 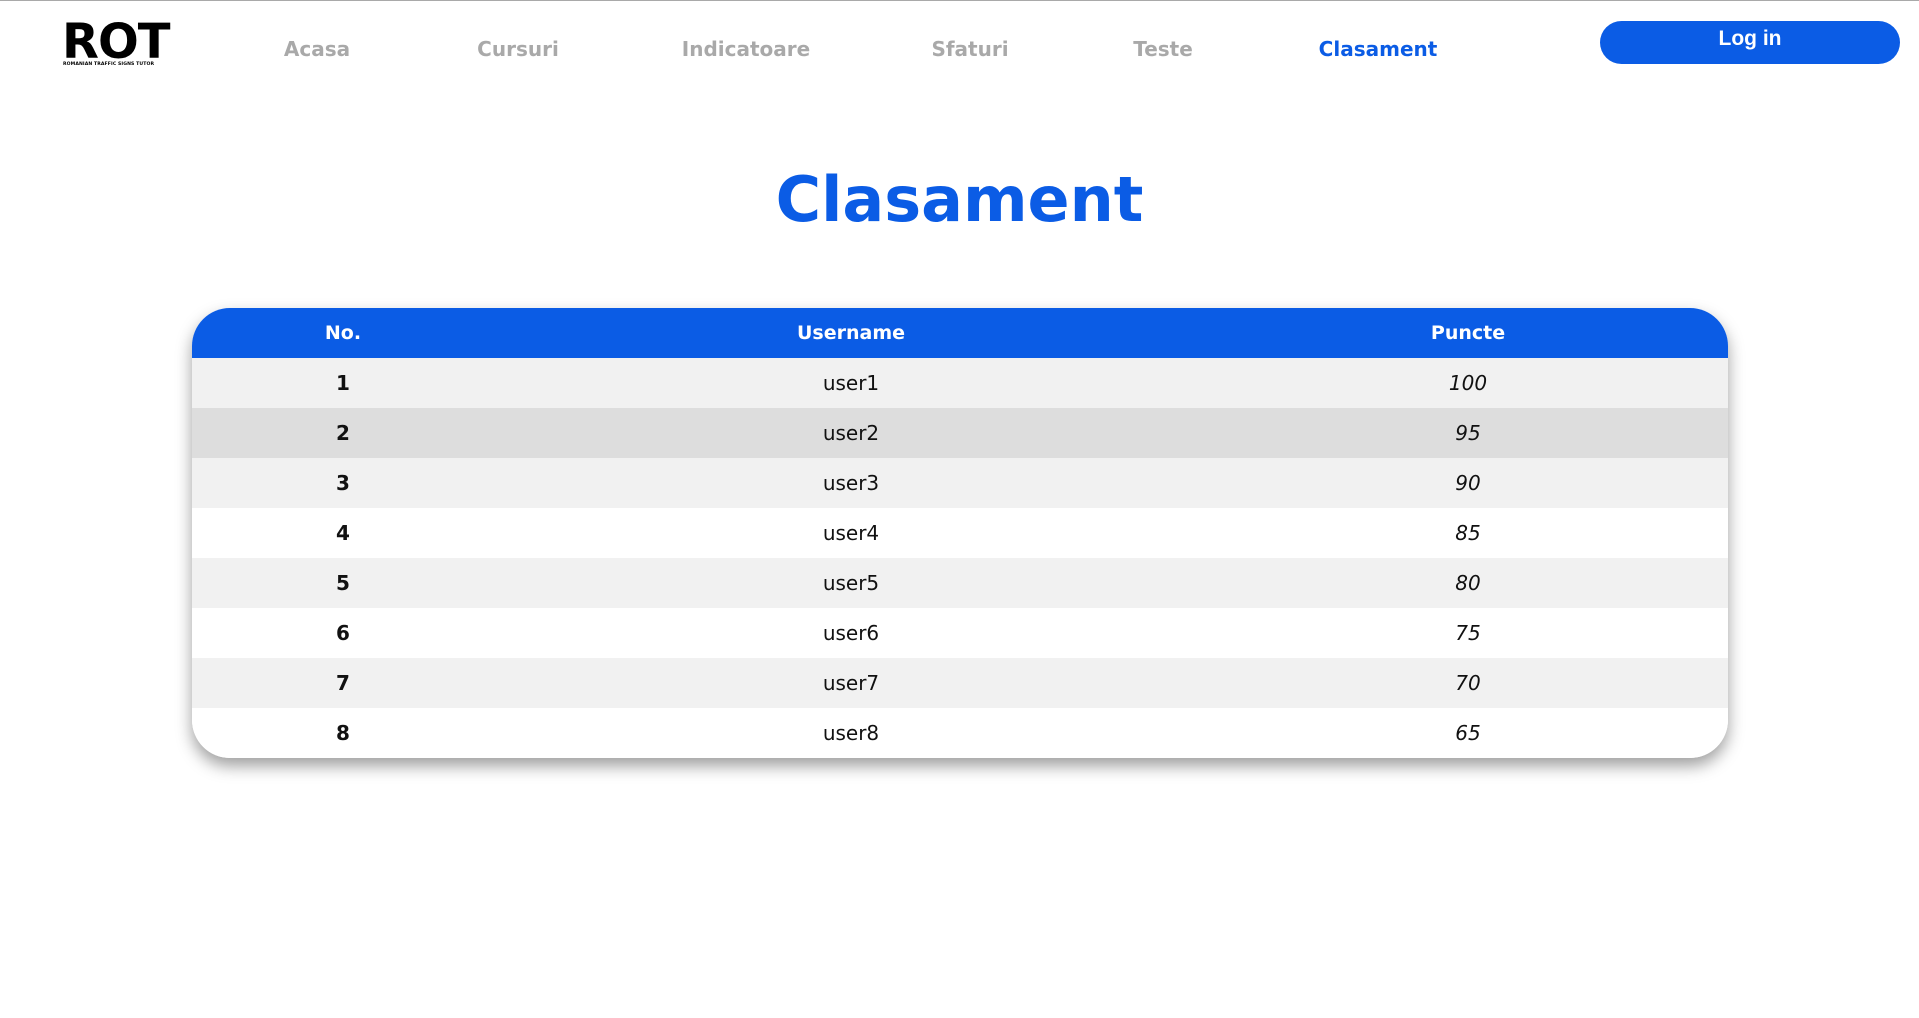 What do you see at coordinates (959, 0) in the screenshot?
I see `top-border-line` at bounding box center [959, 0].